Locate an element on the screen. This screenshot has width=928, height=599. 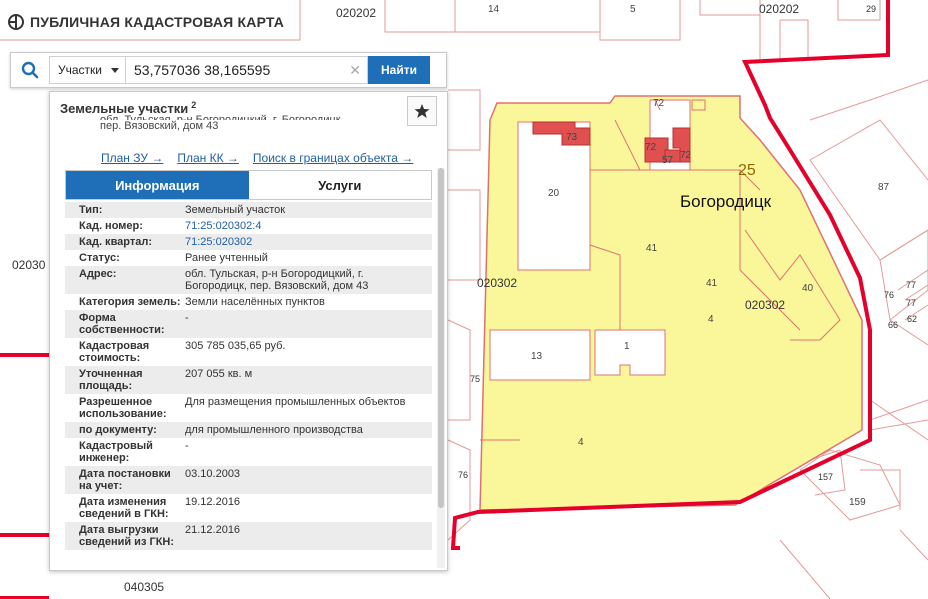
table-row: Статус: Ранее учтенный is located at coordinates (248, 258).